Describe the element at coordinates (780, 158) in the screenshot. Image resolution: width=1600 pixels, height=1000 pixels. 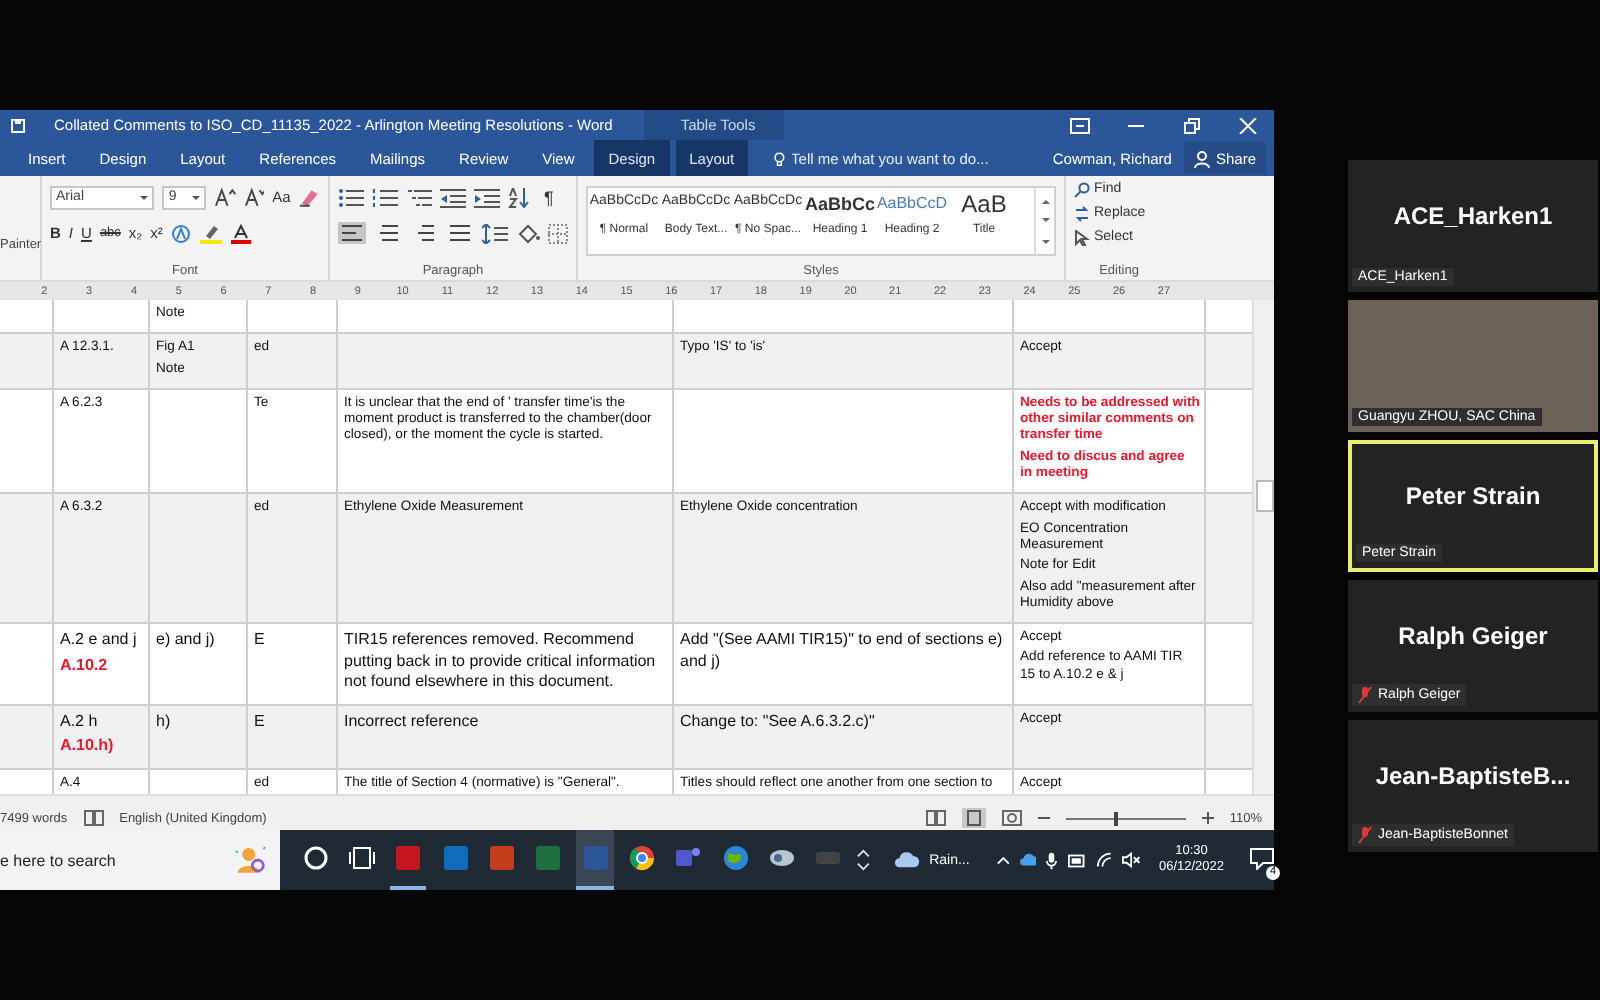
I see `lightbulb-icon` at that location.